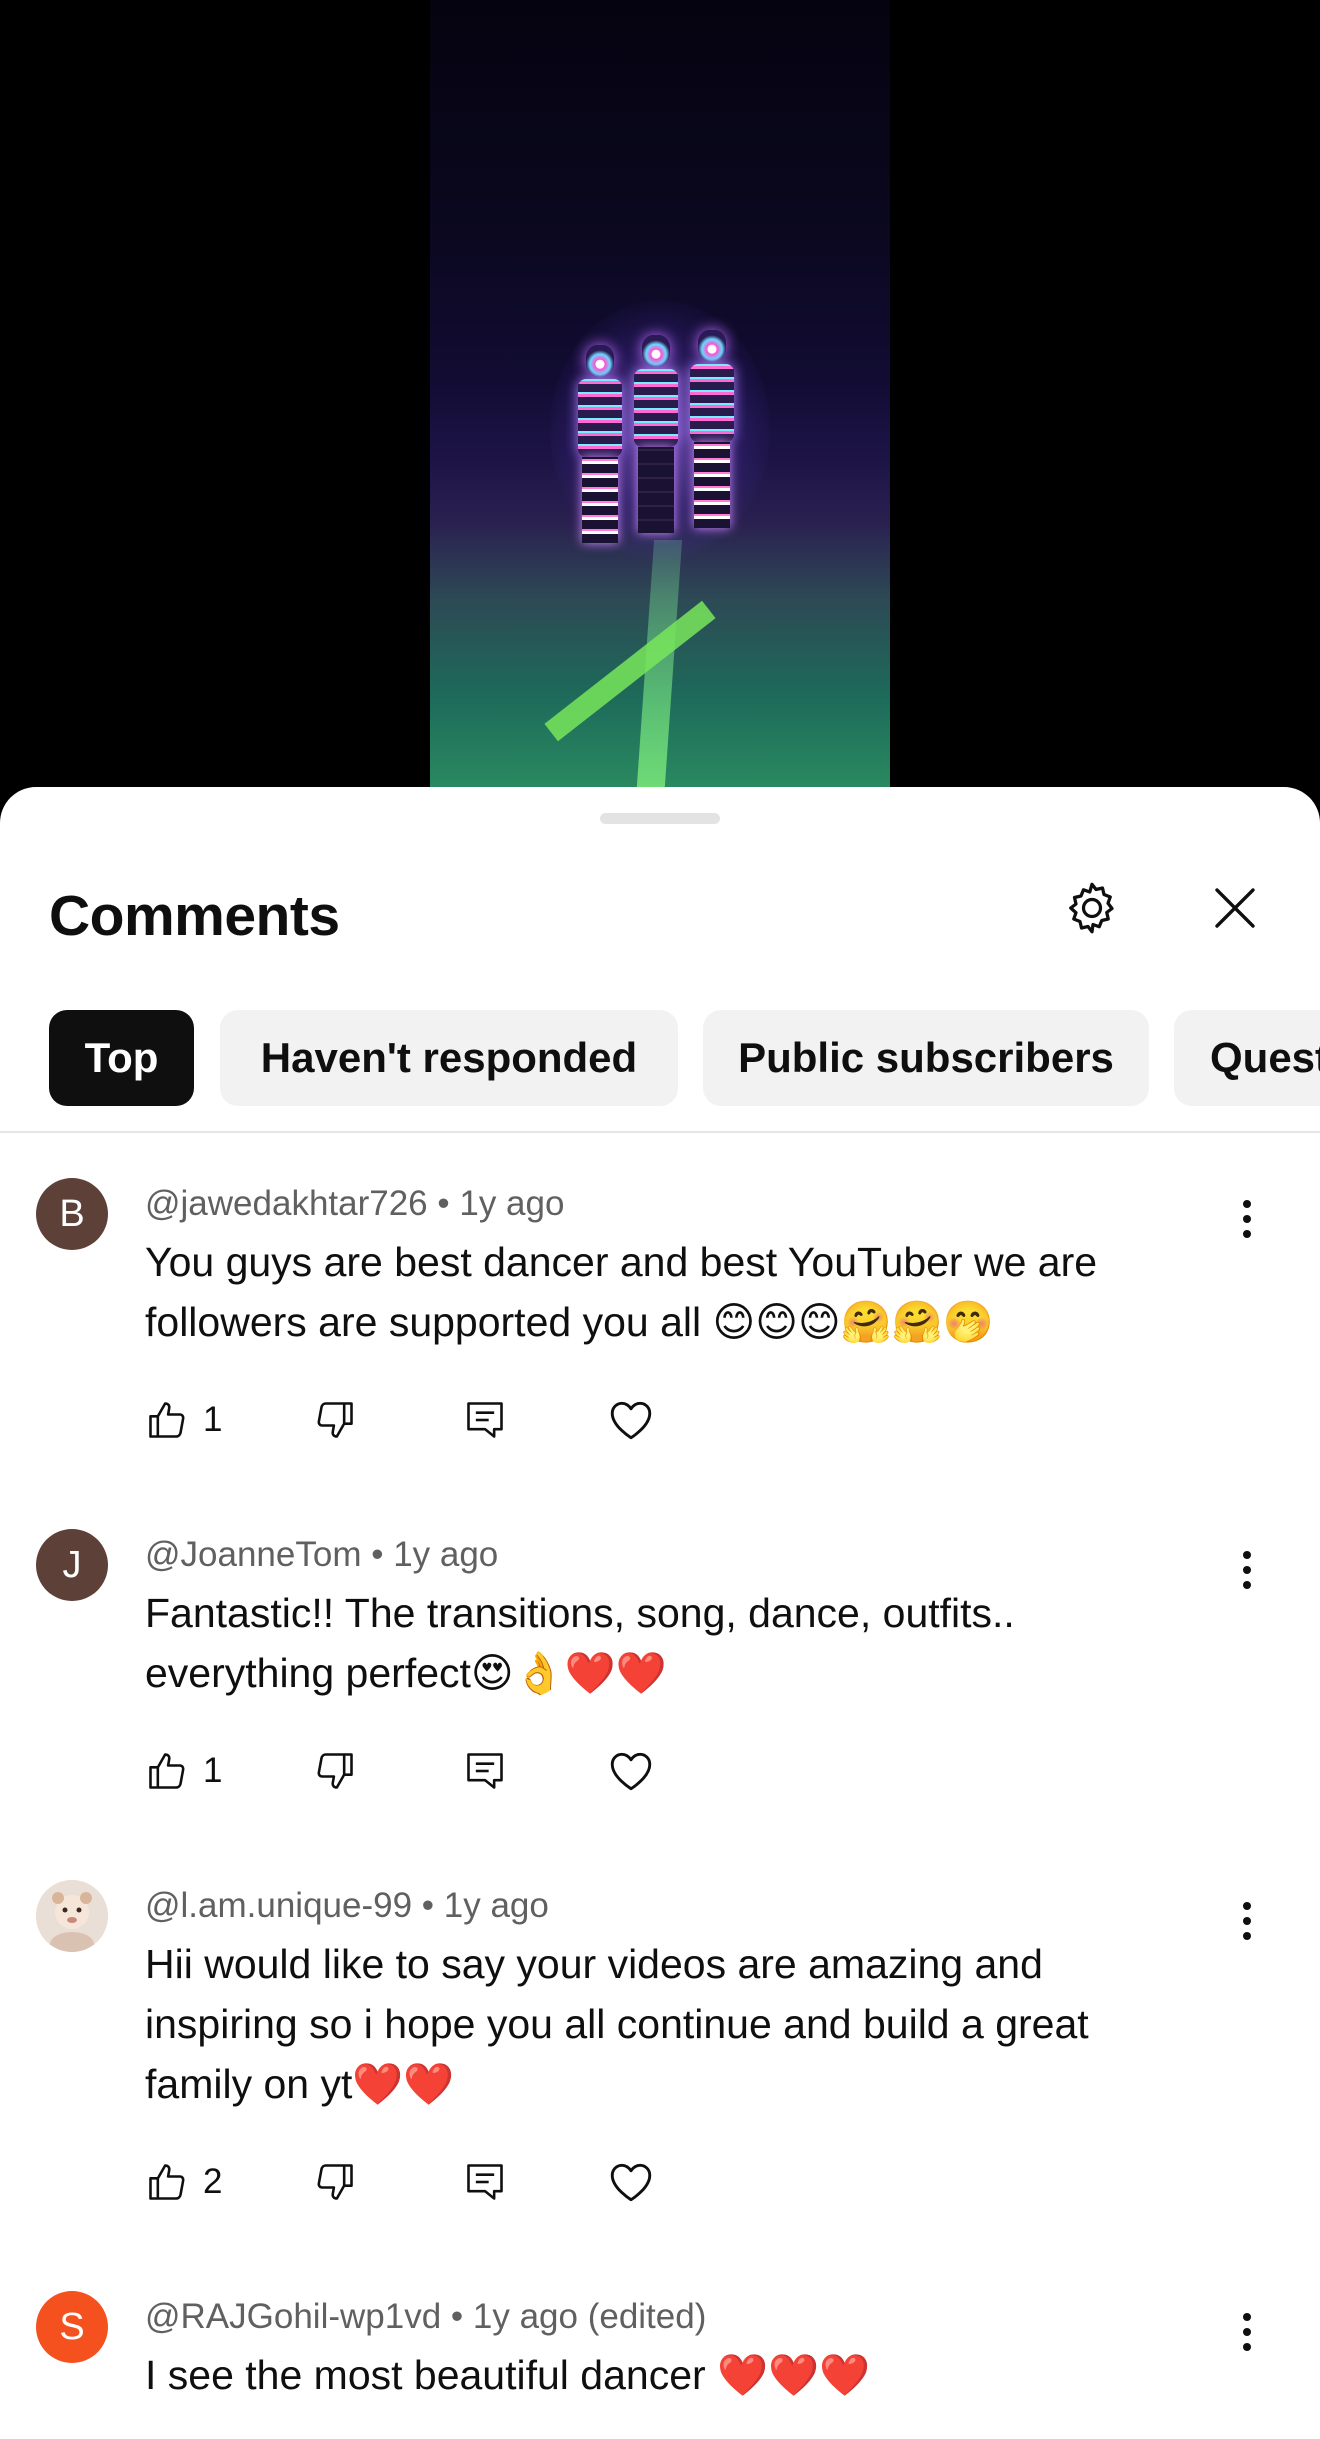  Describe the element at coordinates (600, 445) in the screenshot. I see `led-dancer-left` at that location.